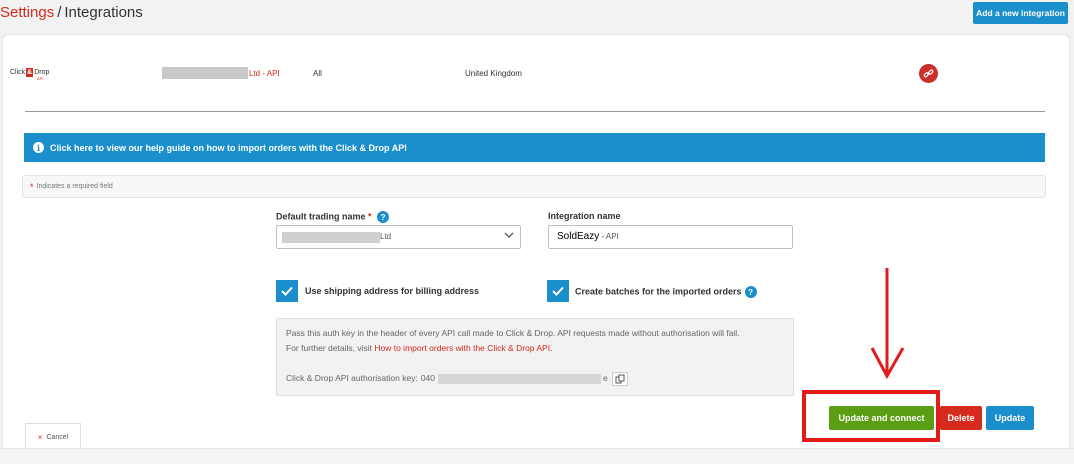  I want to click on required-star: *, so click(32, 186).